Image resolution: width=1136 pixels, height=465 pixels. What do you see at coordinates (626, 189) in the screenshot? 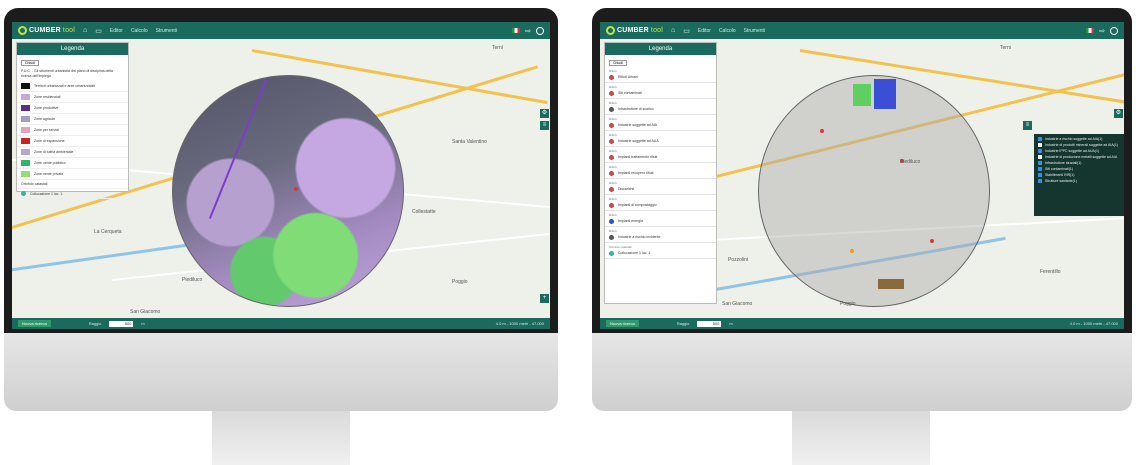
I see `legend-item-label: Discariche` at bounding box center [626, 189].